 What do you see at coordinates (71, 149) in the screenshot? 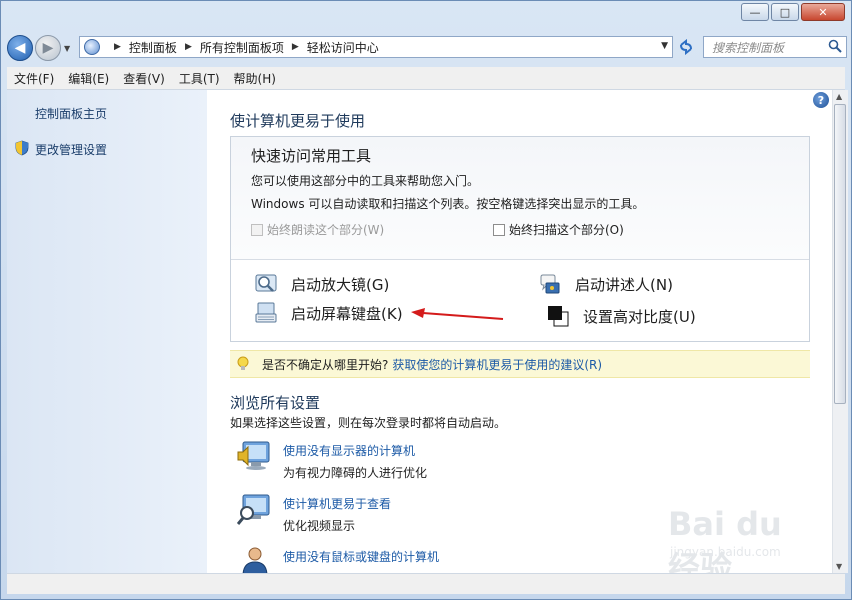
I see `sidebar-item-change-admin-settings: 更改管理设置` at bounding box center [71, 149].